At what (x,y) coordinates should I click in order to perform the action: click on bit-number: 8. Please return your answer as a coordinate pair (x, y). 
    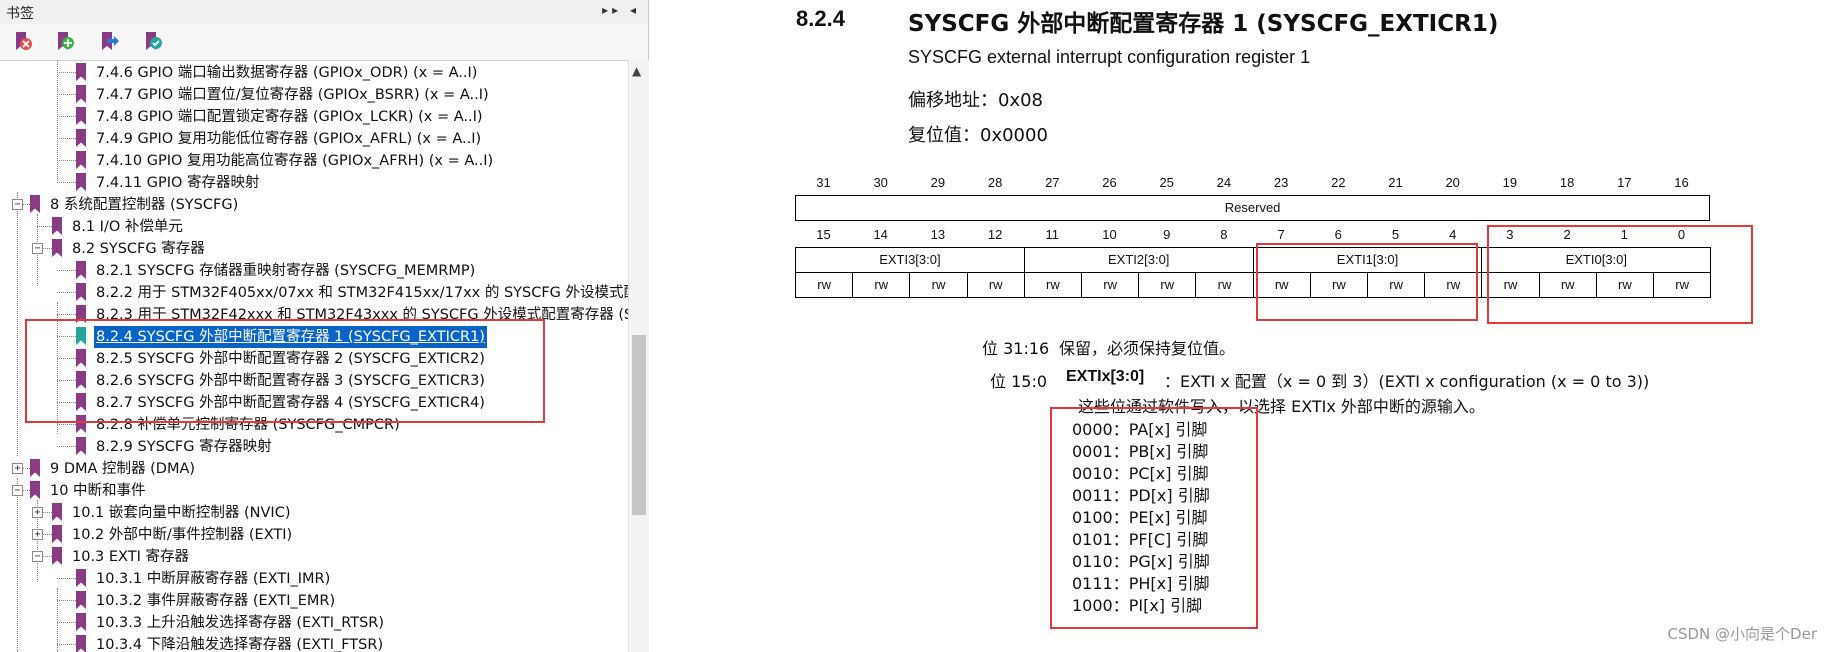
    Looking at the image, I should click on (1224, 234).